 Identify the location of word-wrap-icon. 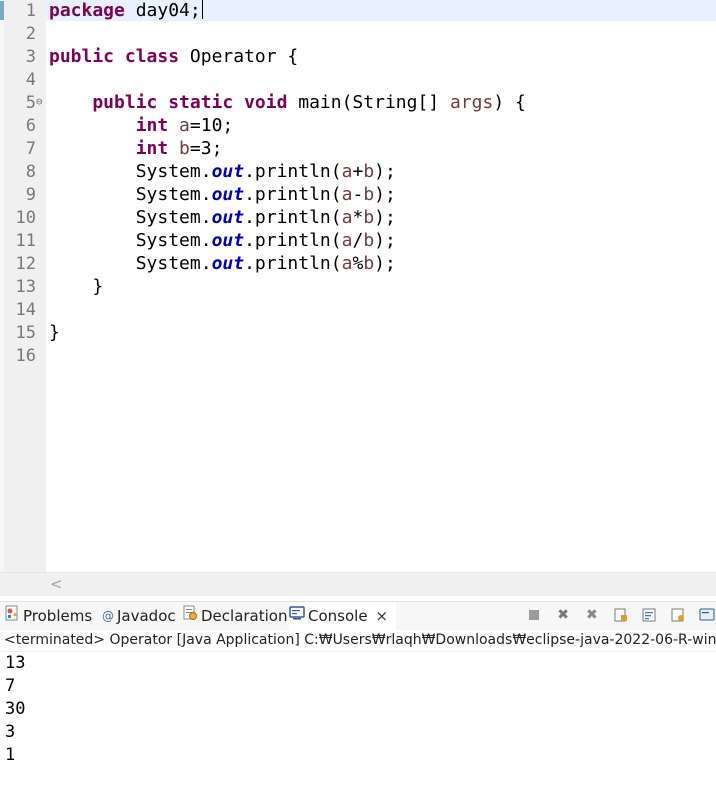
(649, 615).